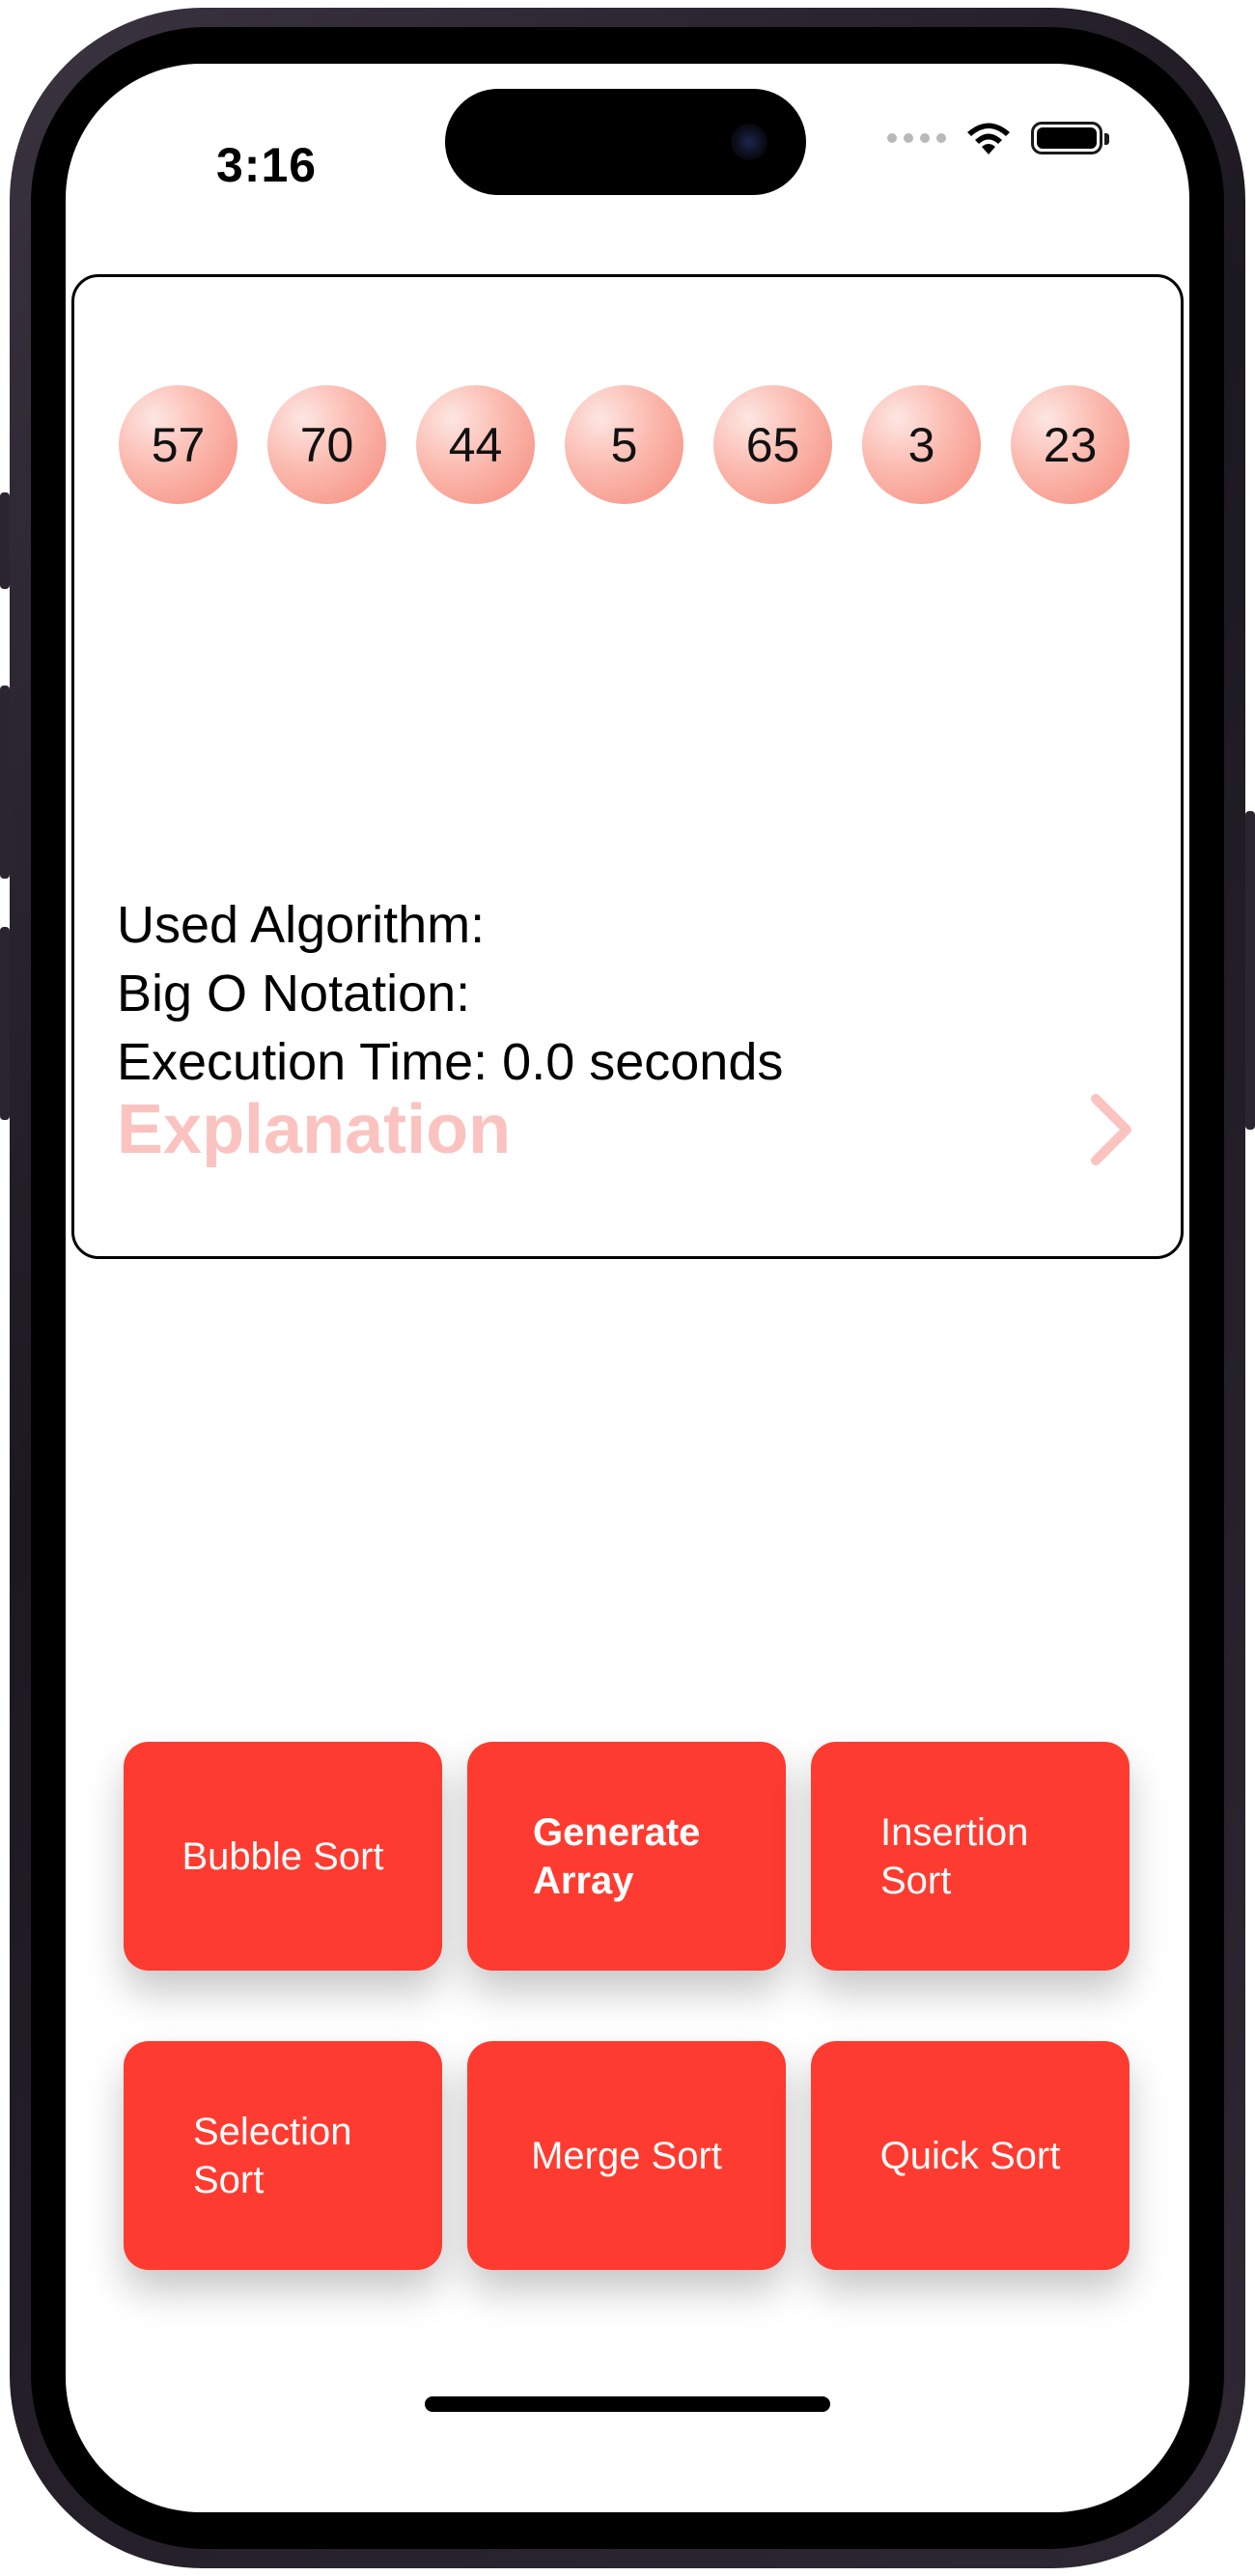 This screenshot has height=2576, width=1255. I want to click on battery-icon, so click(1070, 138).